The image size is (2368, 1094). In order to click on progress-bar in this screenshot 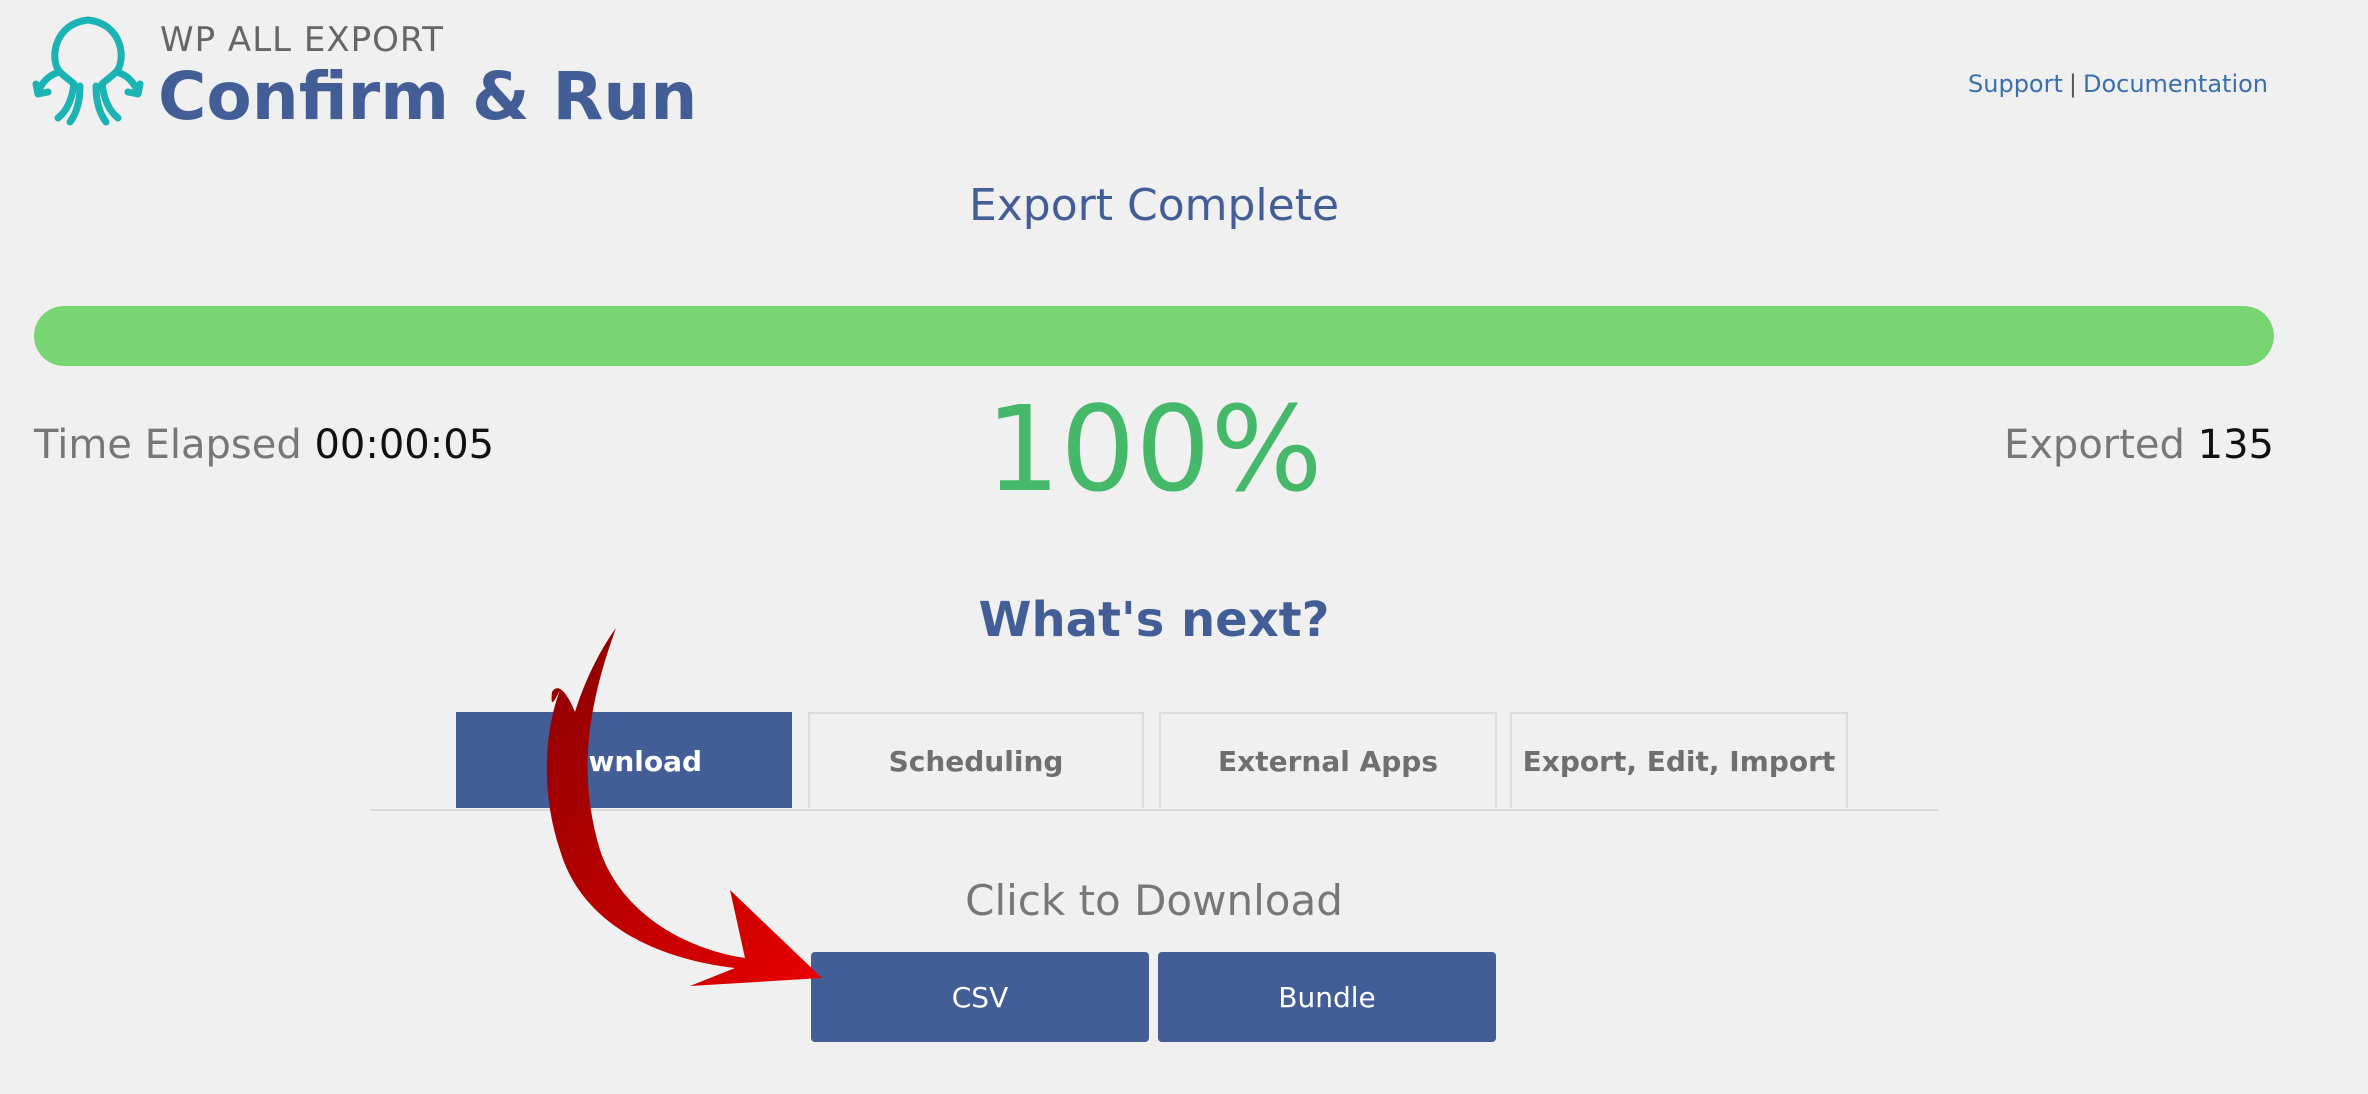, I will do `click(1154, 336)`.